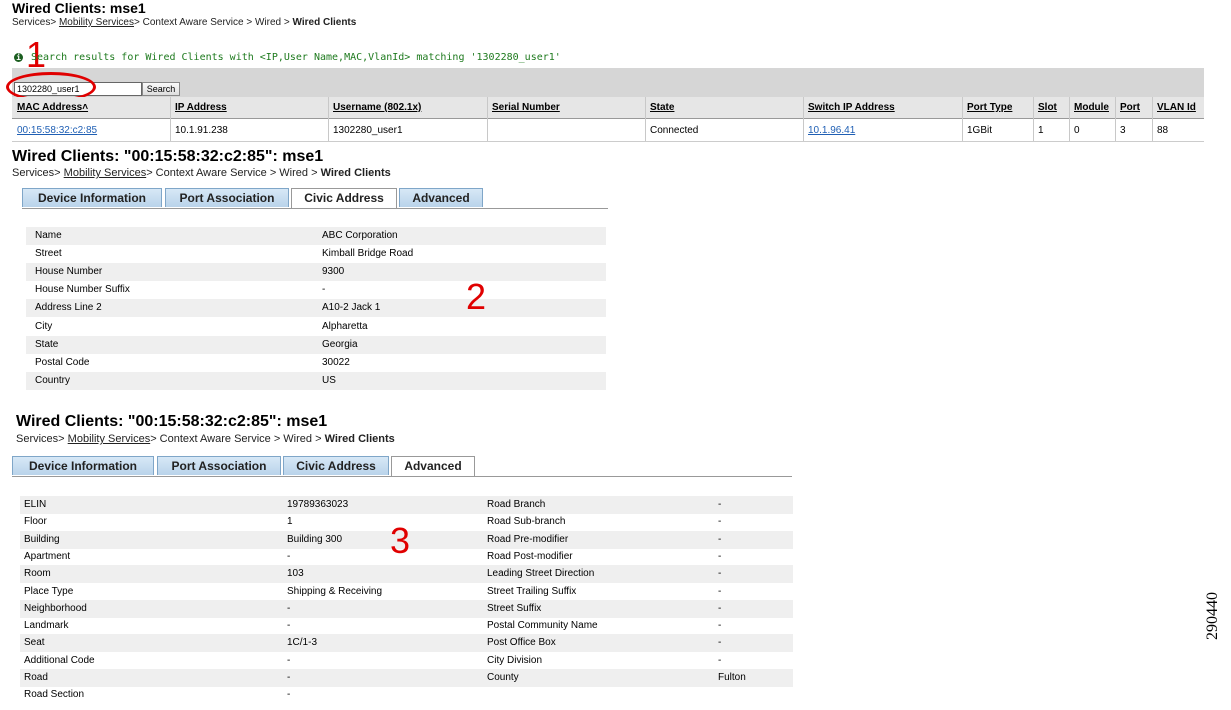 The height and width of the screenshot is (710, 1231). Describe the element at coordinates (1176, 107) in the screenshot. I see `col-vlan-id: VLAN Id` at that location.